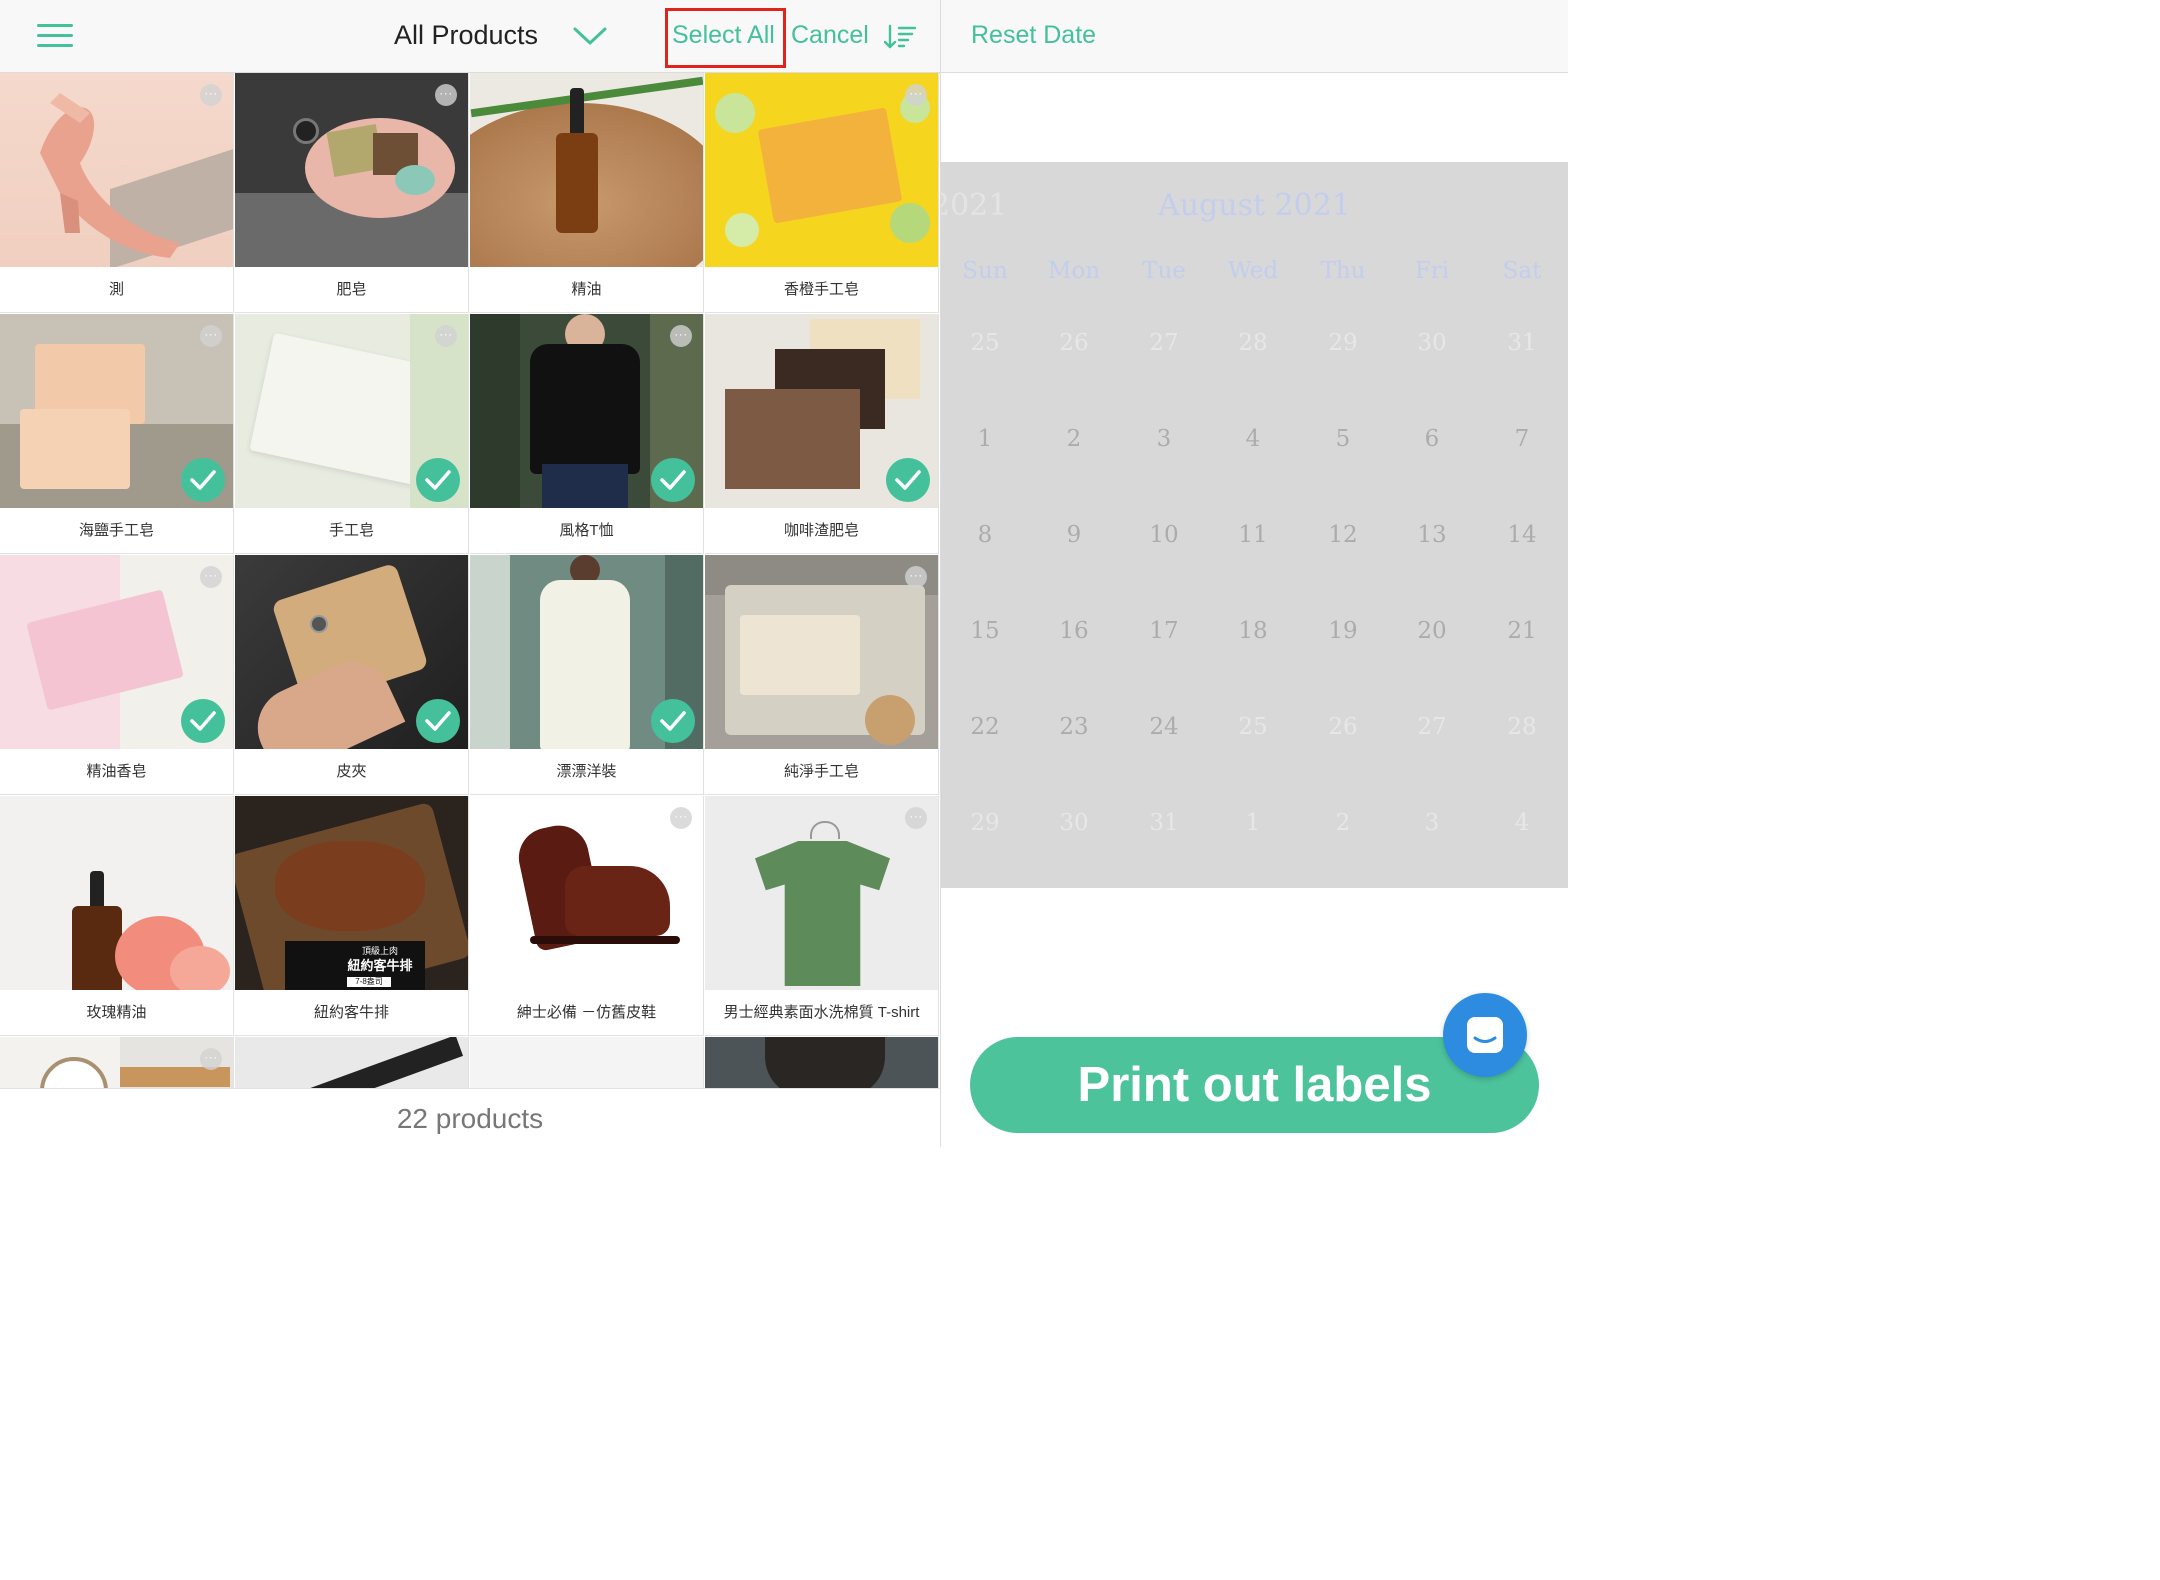 Image resolution: width=2160 pixels, height=1580 pixels. What do you see at coordinates (821, 771) in the screenshot?
I see `product-name: 純淨手工皂` at bounding box center [821, 771].